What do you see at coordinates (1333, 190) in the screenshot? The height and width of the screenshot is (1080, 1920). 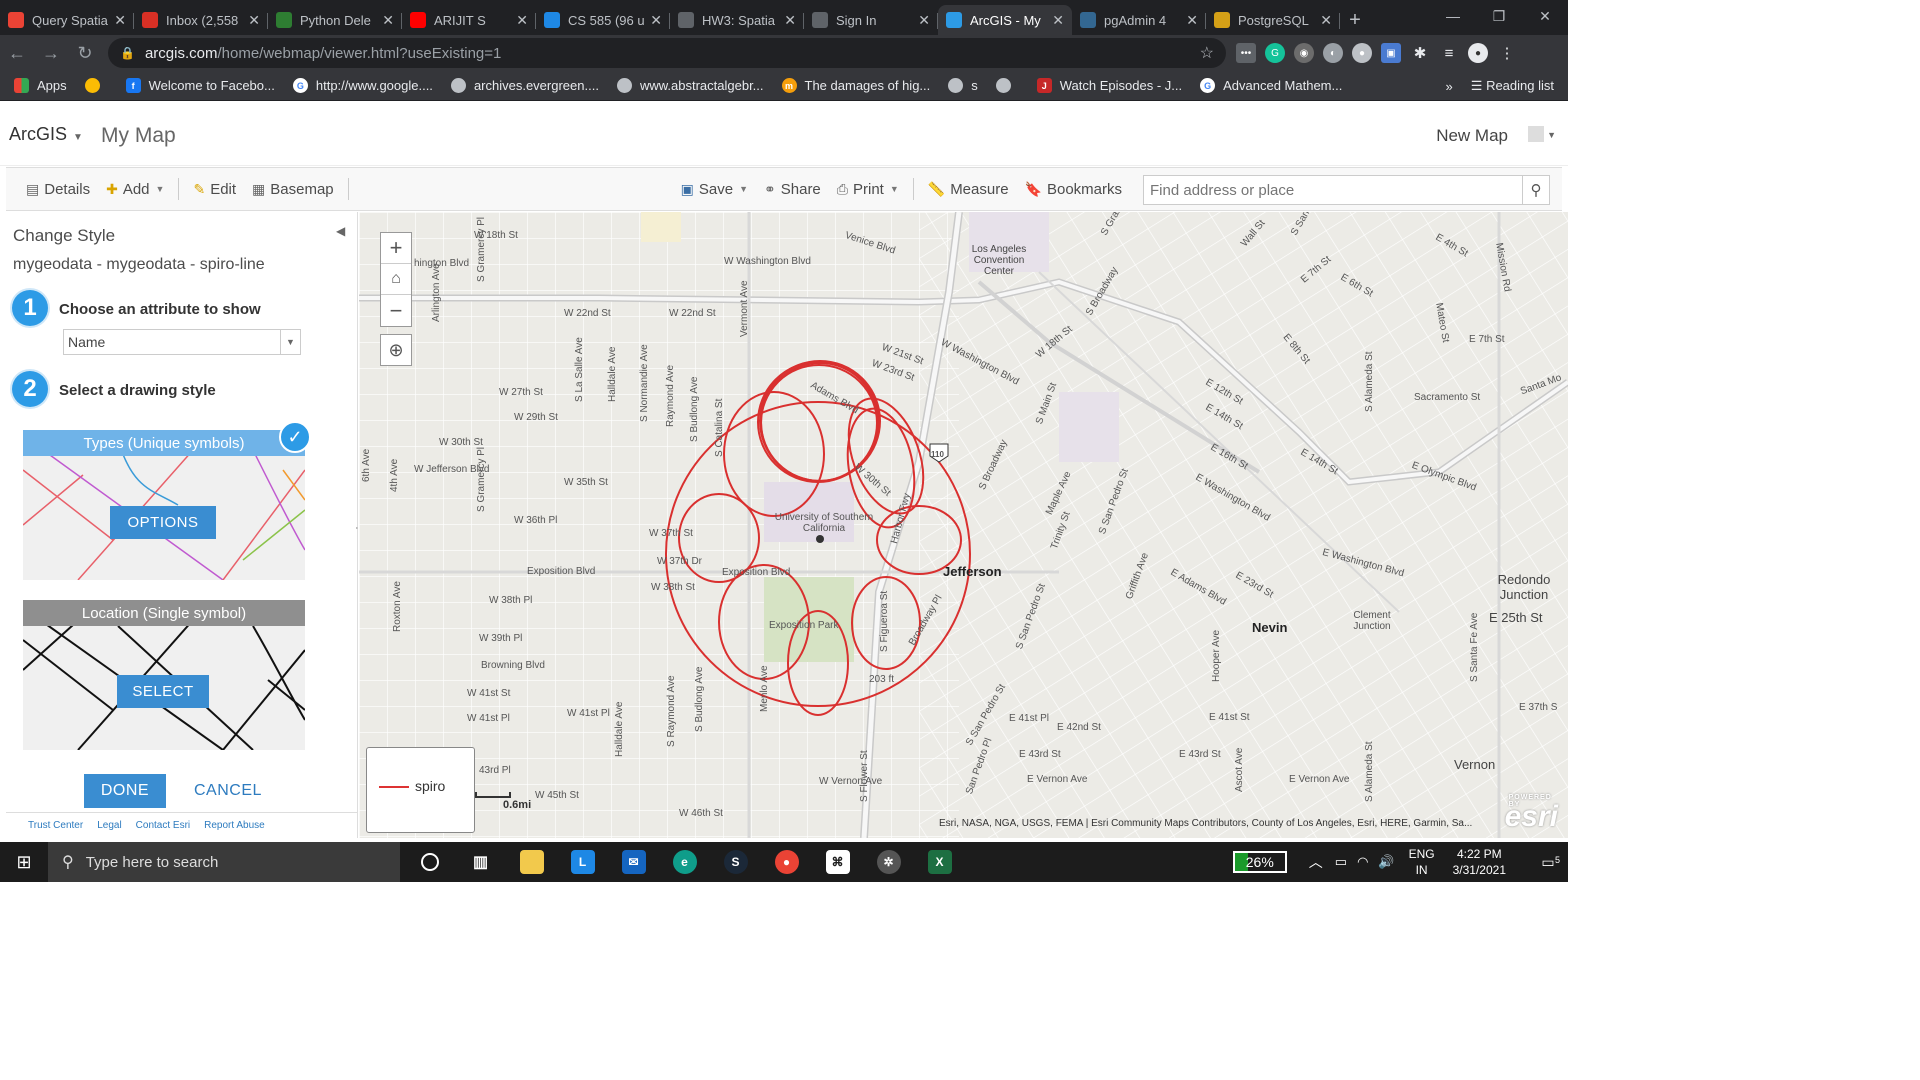 I see `find-address-input` at bounding box center [1333, 190].